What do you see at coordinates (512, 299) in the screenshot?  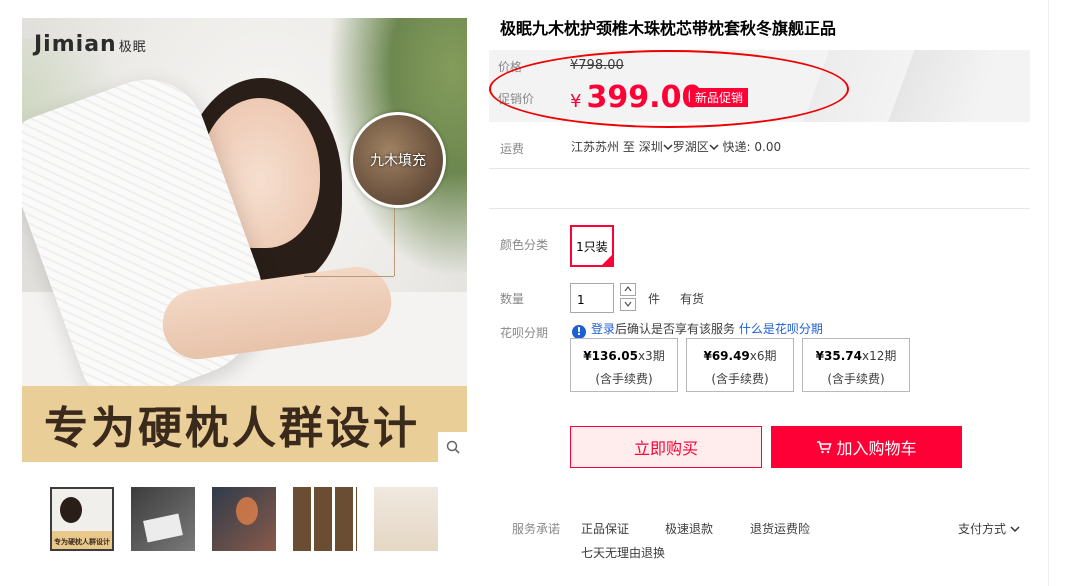 I see `quantity-label: 数量` at bounding box center [512, 299].